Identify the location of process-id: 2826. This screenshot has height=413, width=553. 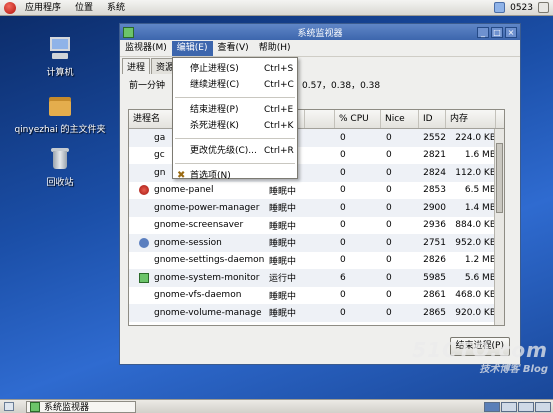
(434, 260).